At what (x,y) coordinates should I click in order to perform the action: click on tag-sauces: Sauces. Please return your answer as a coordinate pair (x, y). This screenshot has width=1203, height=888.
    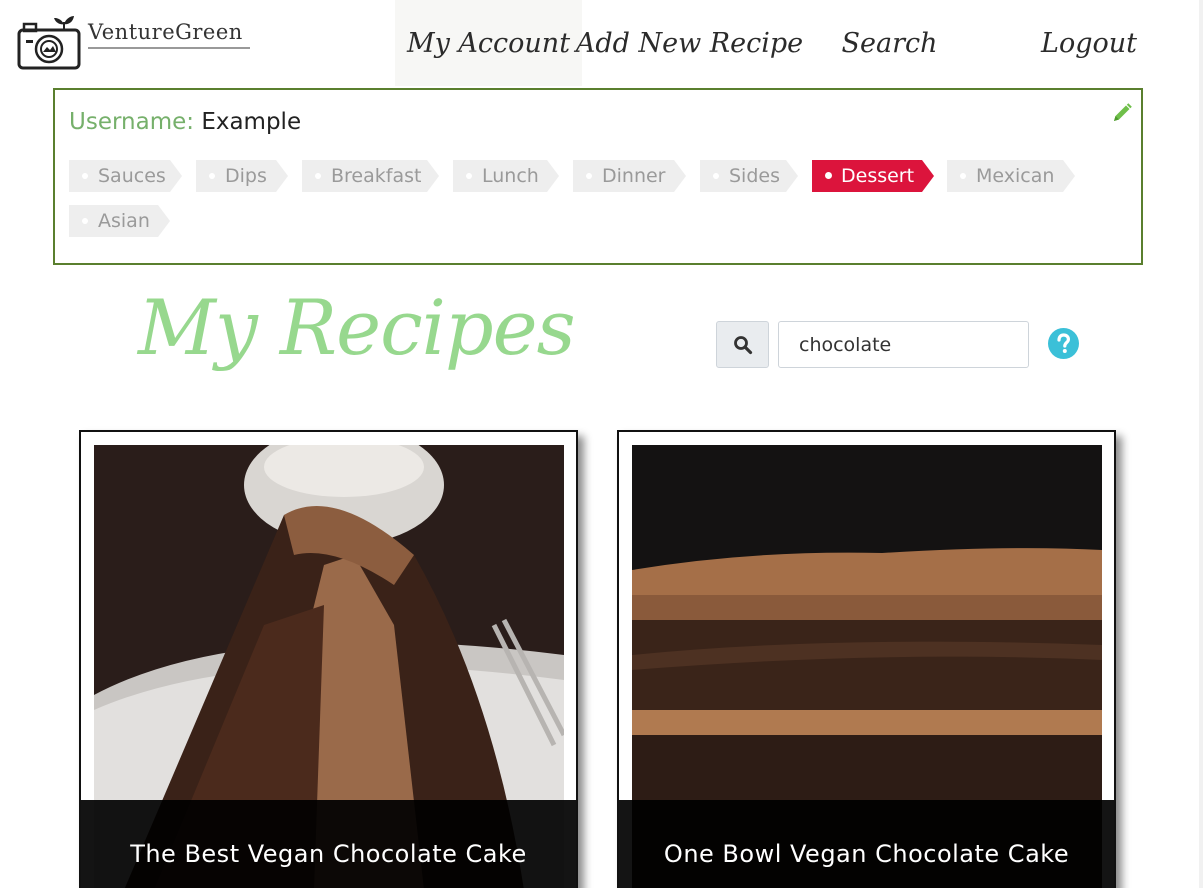
    Looking at the image, I should click on (125, 176).